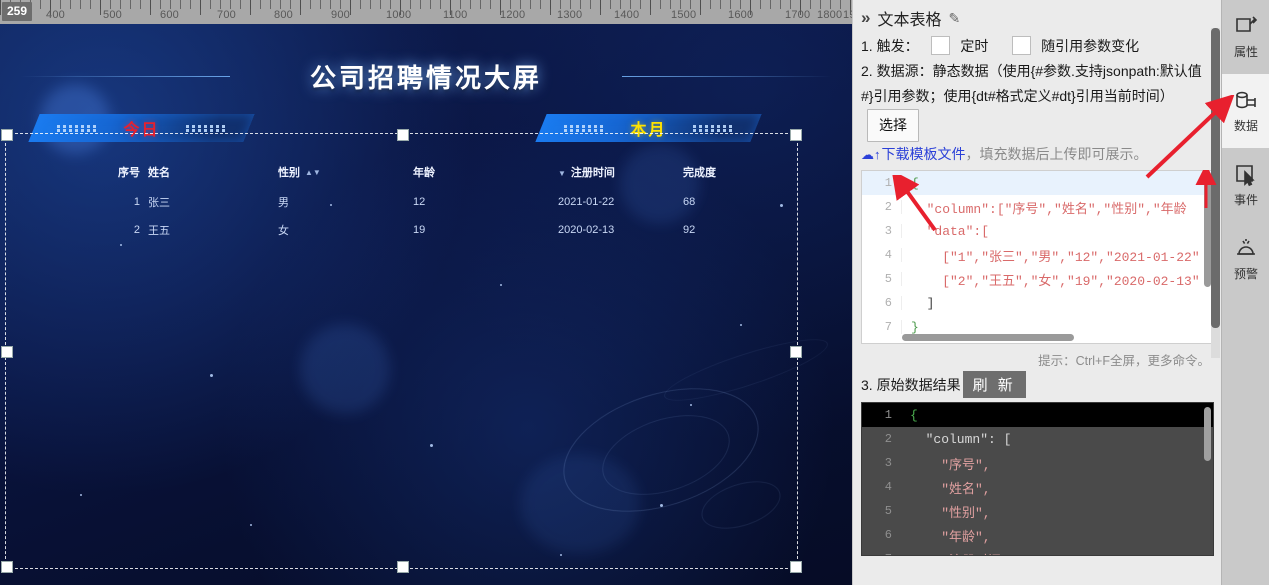 This screenshot has width=1269, height=585. Describe the element at coordinates (1207, 475) in the screenshot. I see `editor-dark-vscrollbar` at that location.